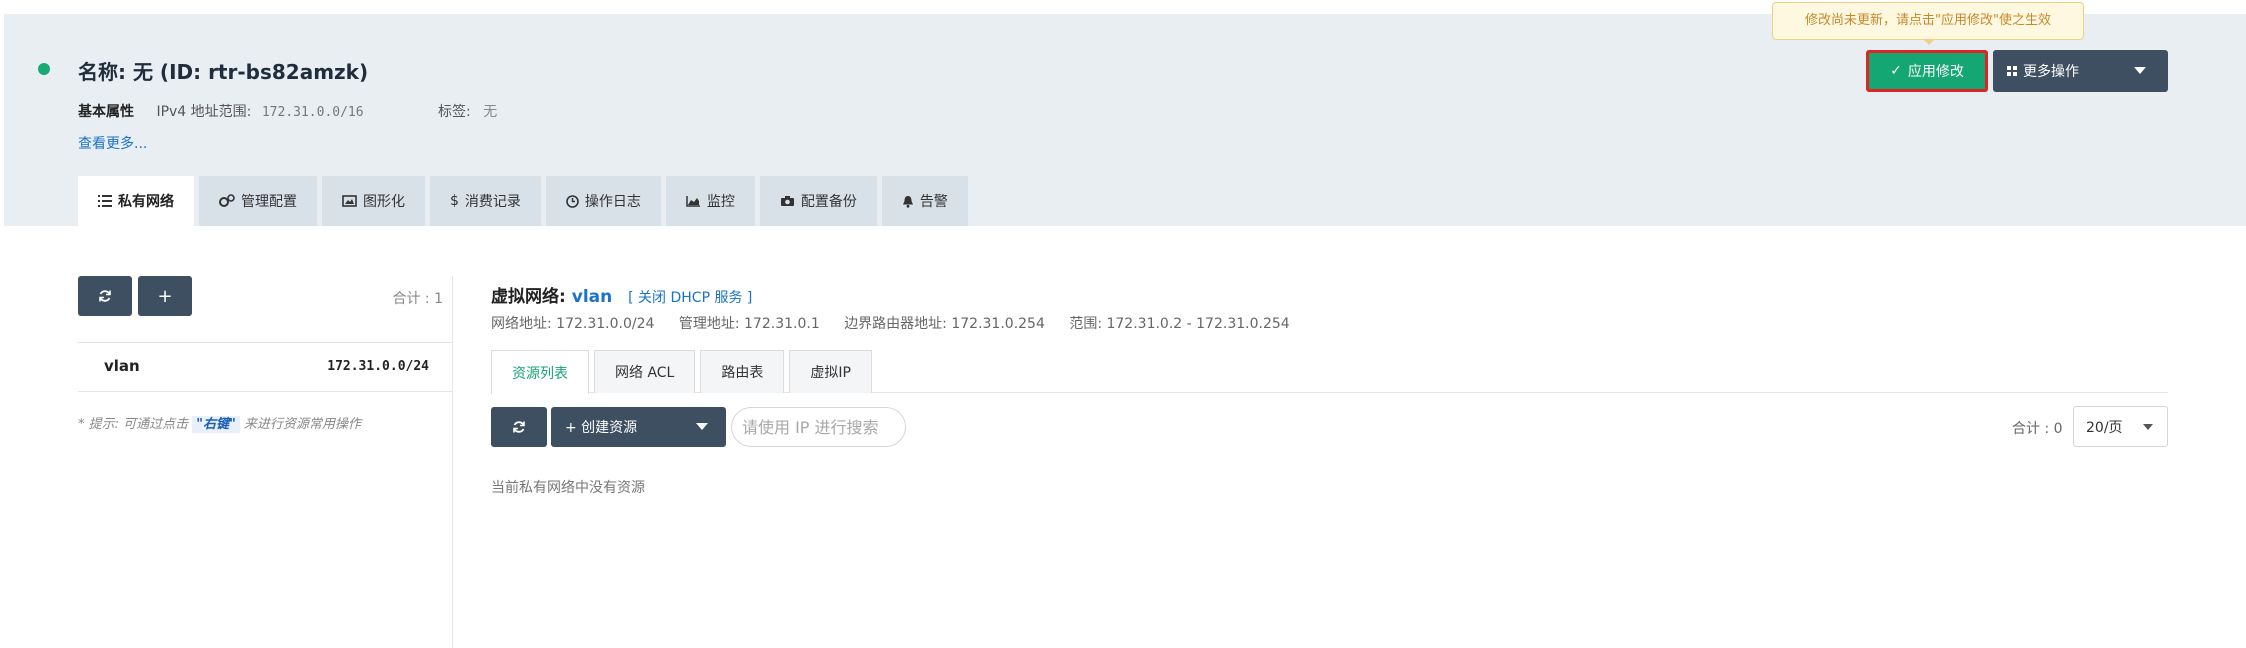 The image size is (2246, 648). I want to click on tab-label: 监控, so click(720, 202).